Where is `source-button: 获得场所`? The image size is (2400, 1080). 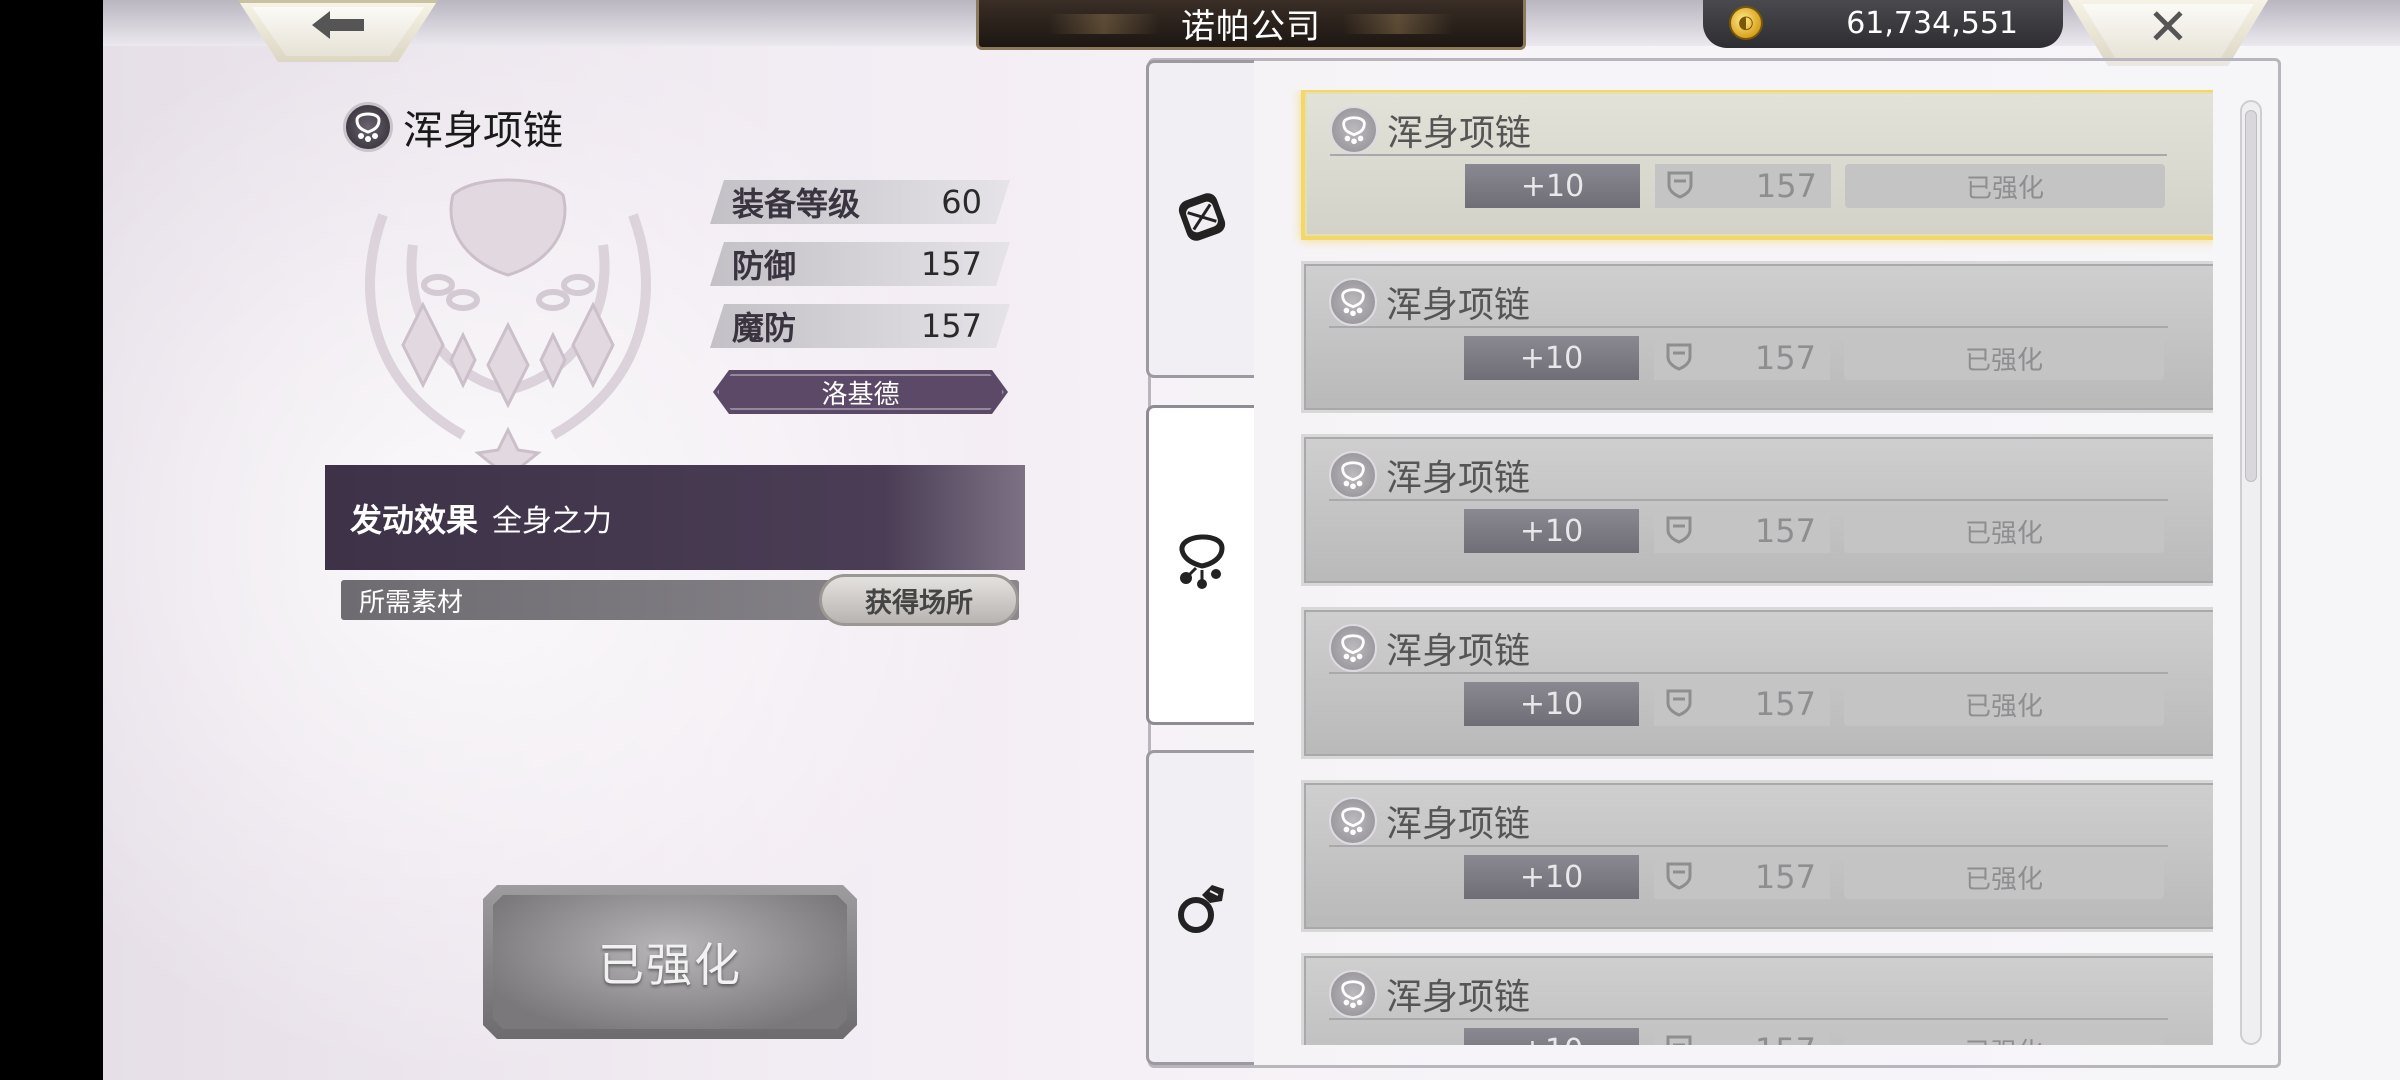
source-button: 获得场所 is located at coordinates (919, 600).